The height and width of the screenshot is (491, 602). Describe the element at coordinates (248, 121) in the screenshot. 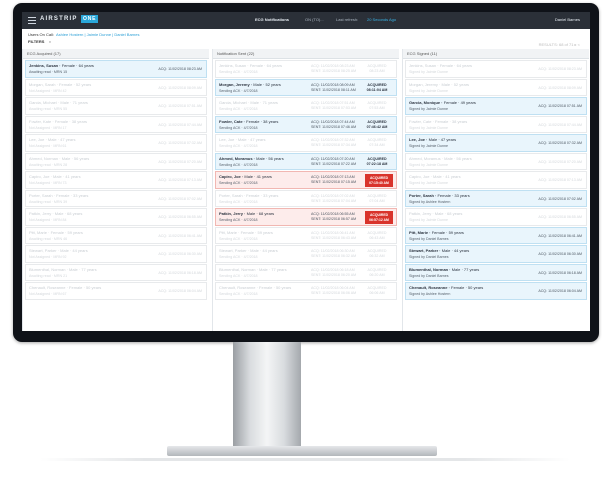

I see `patient-name: Fowler, Cate · Female · 38 years` at that location.